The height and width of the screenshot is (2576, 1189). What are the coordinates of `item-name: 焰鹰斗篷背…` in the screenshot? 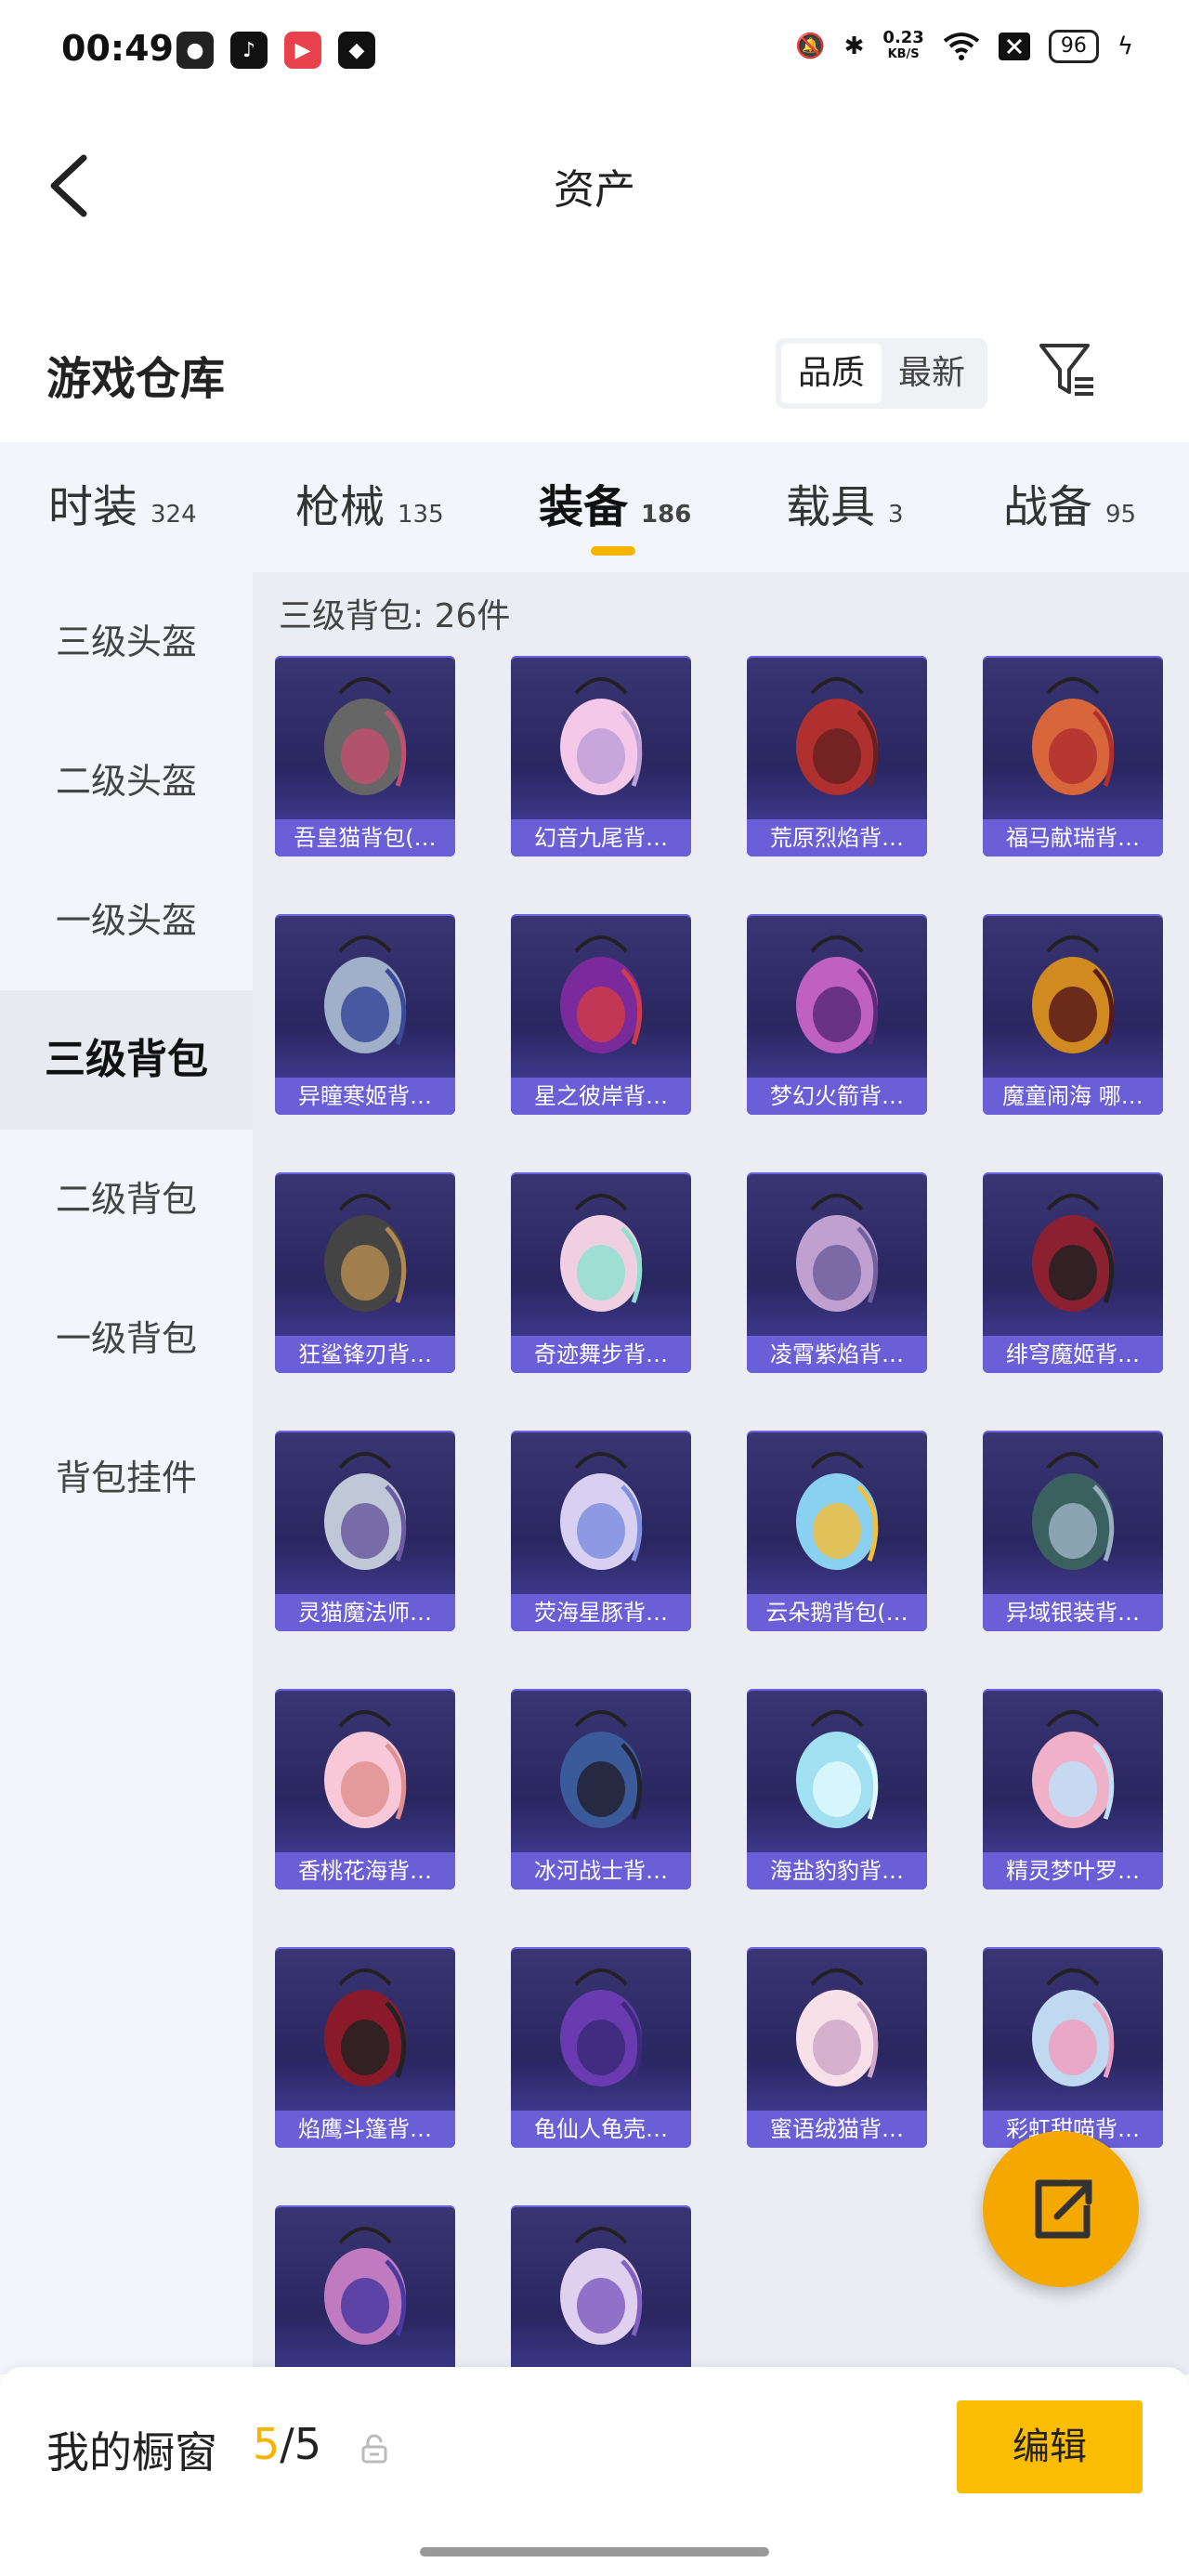 It's located at (365, 2130).